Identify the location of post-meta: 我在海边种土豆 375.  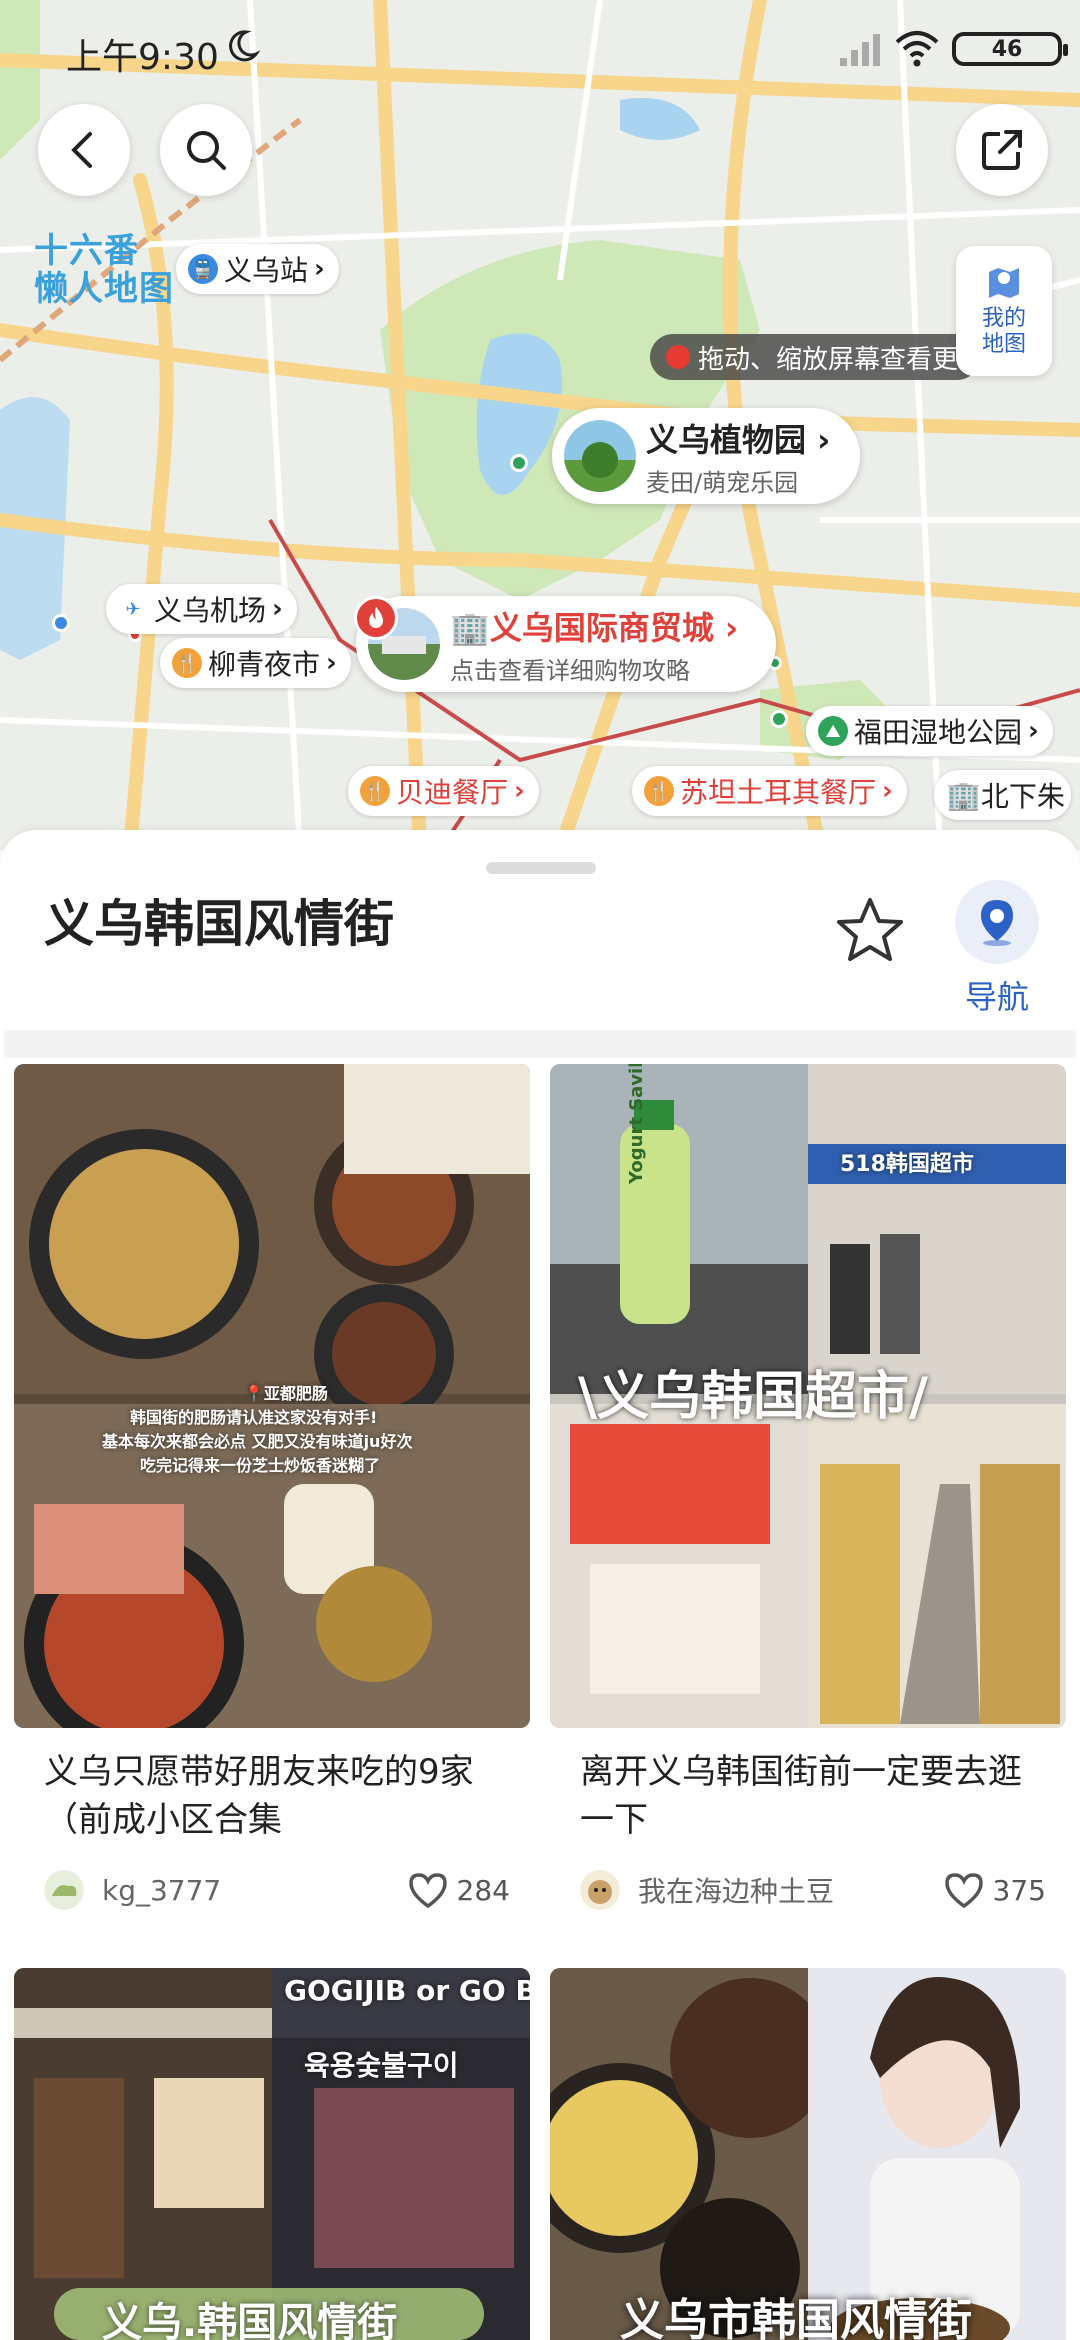
(813, 1890).